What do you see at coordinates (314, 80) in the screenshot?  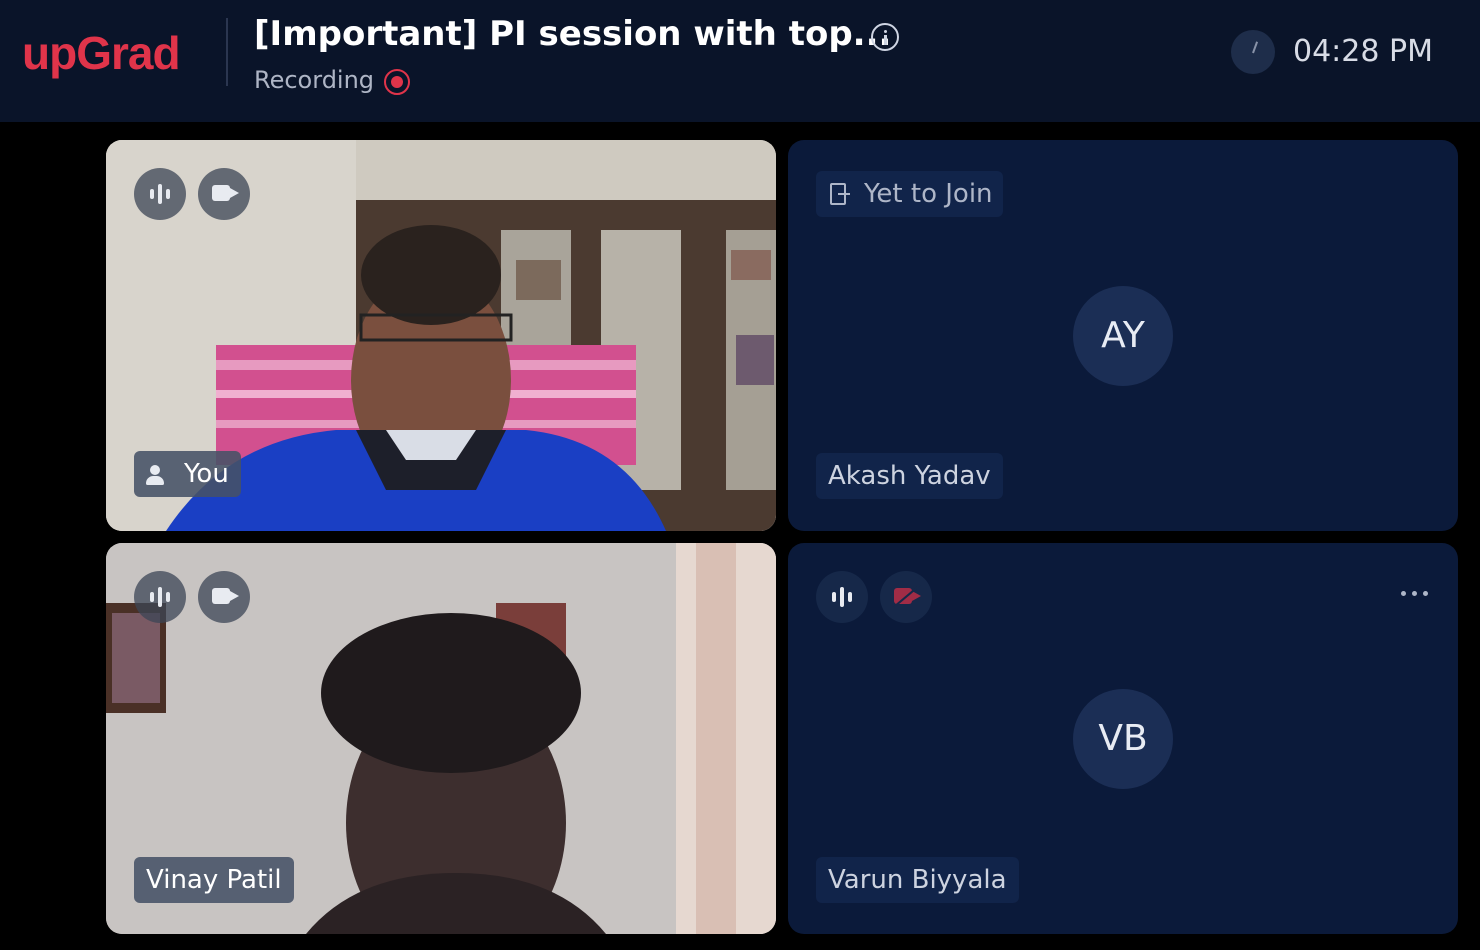 I see `recording-label: Recording` at bounding box center [314, 80].